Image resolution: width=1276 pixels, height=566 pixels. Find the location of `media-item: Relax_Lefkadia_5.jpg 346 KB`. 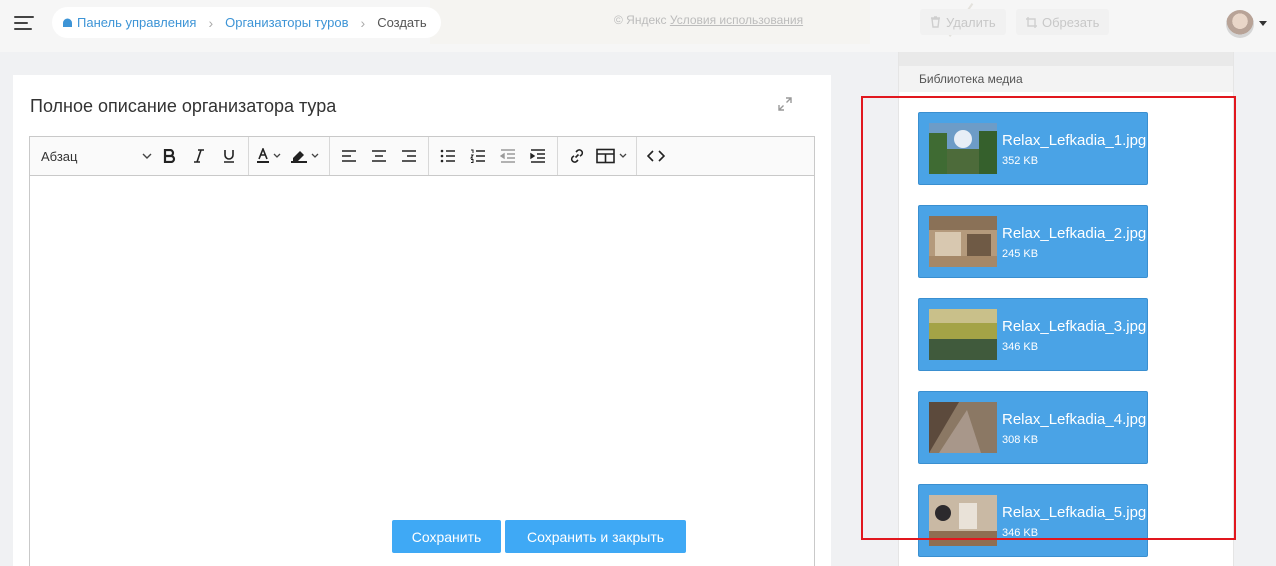

media-item: Relax_Lefkadia_5.jpg 346 KB is located at coordinates (1033, 520).